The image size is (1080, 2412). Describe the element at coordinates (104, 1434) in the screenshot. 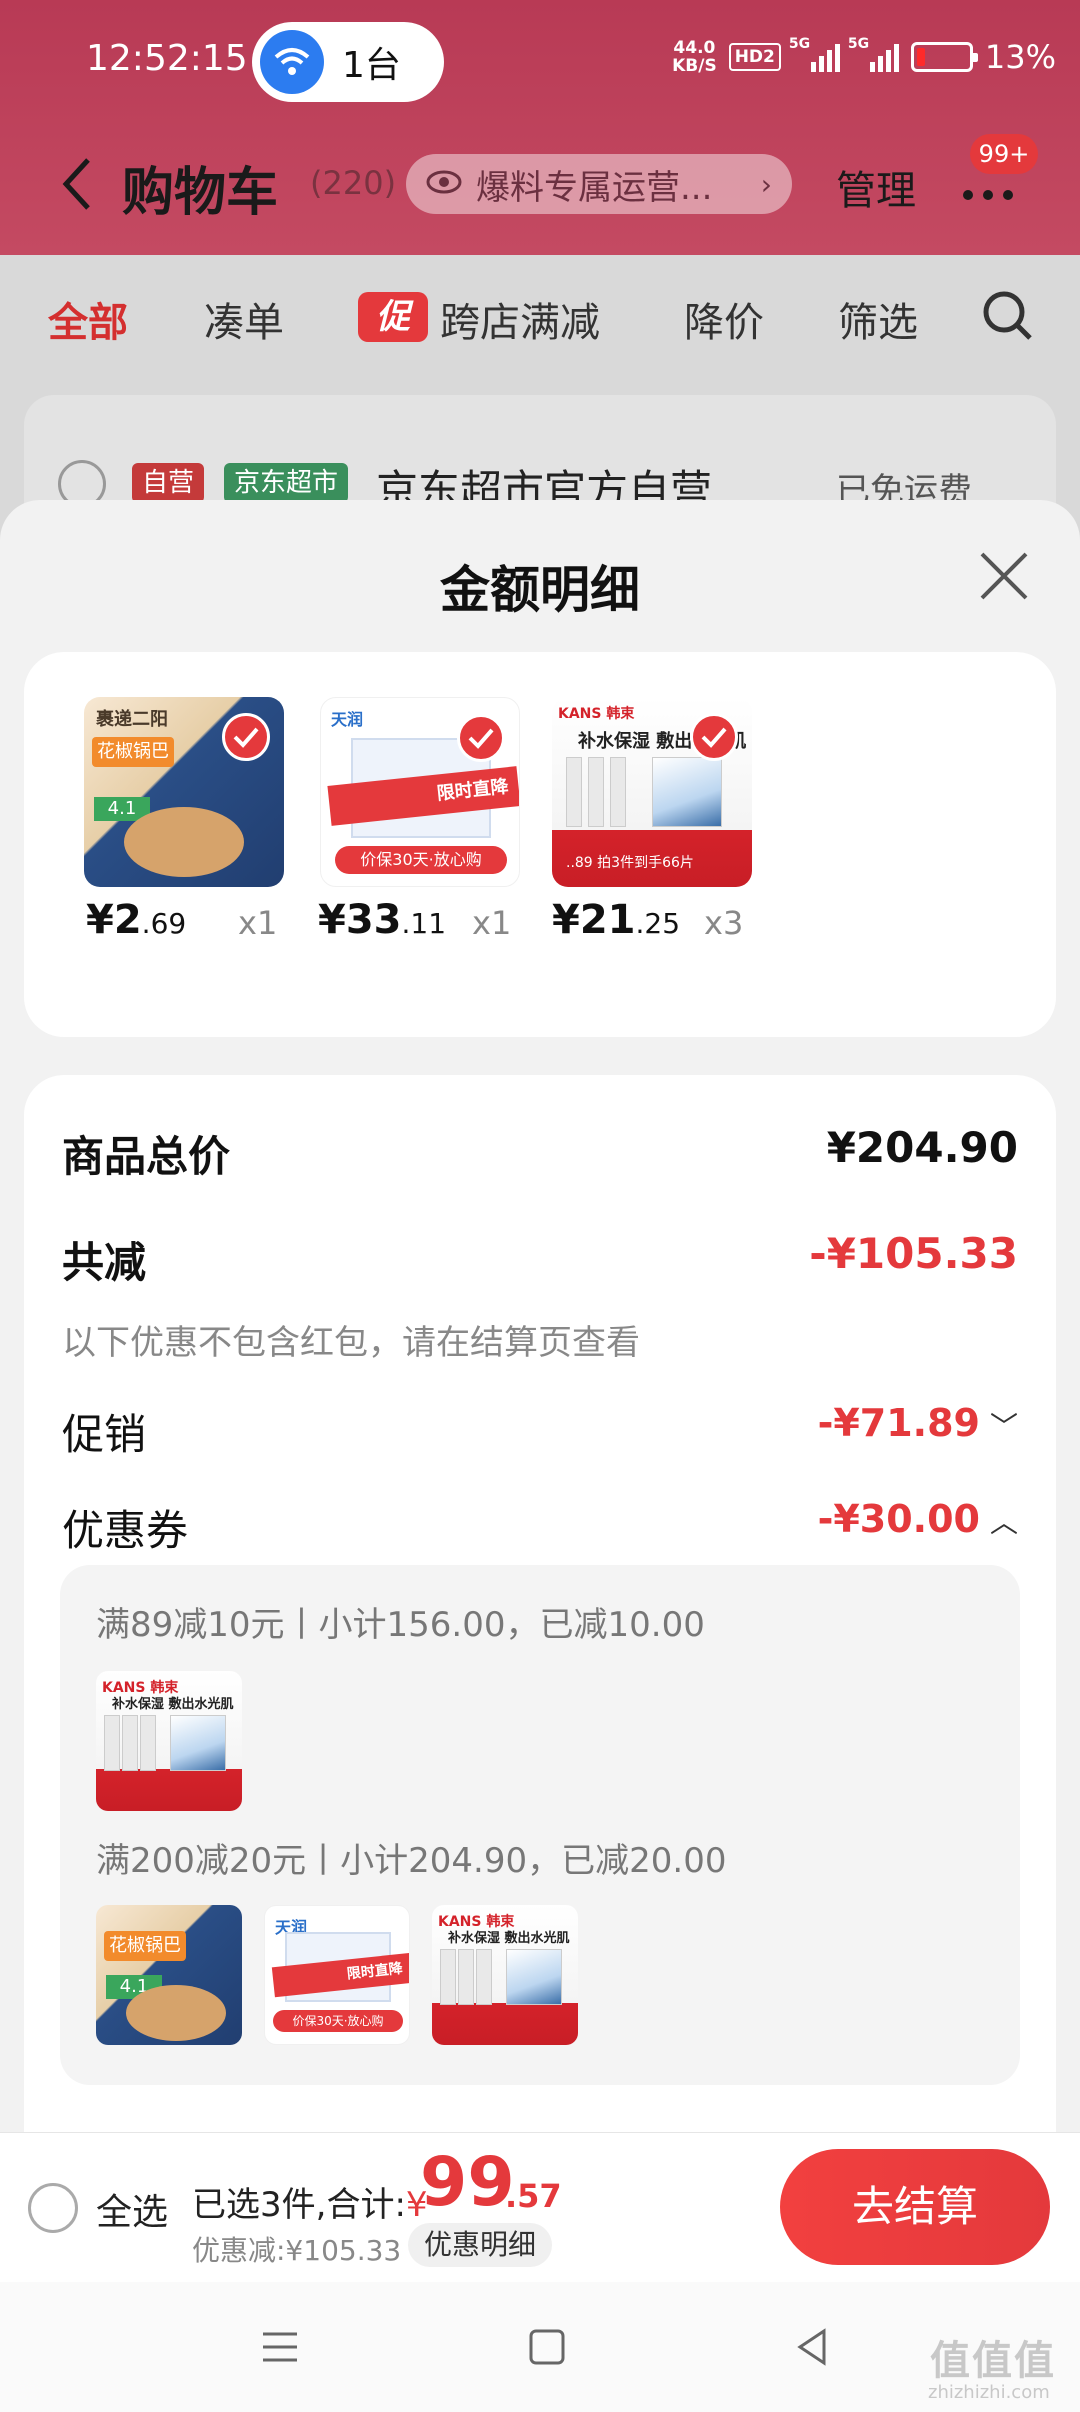

I see `promotion-label: 促销` at that location.